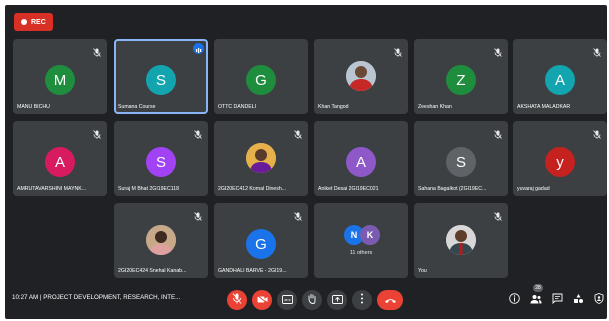 This screenshot has width=609, height=321. Describe the element at coordinates (348, 189) in the screenshot. I see `participant-name: Aniket Desai 2GI19EC021` at that location.